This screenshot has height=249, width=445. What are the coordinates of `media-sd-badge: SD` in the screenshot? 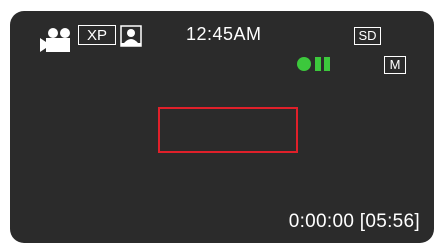 It's located at (367, 36).